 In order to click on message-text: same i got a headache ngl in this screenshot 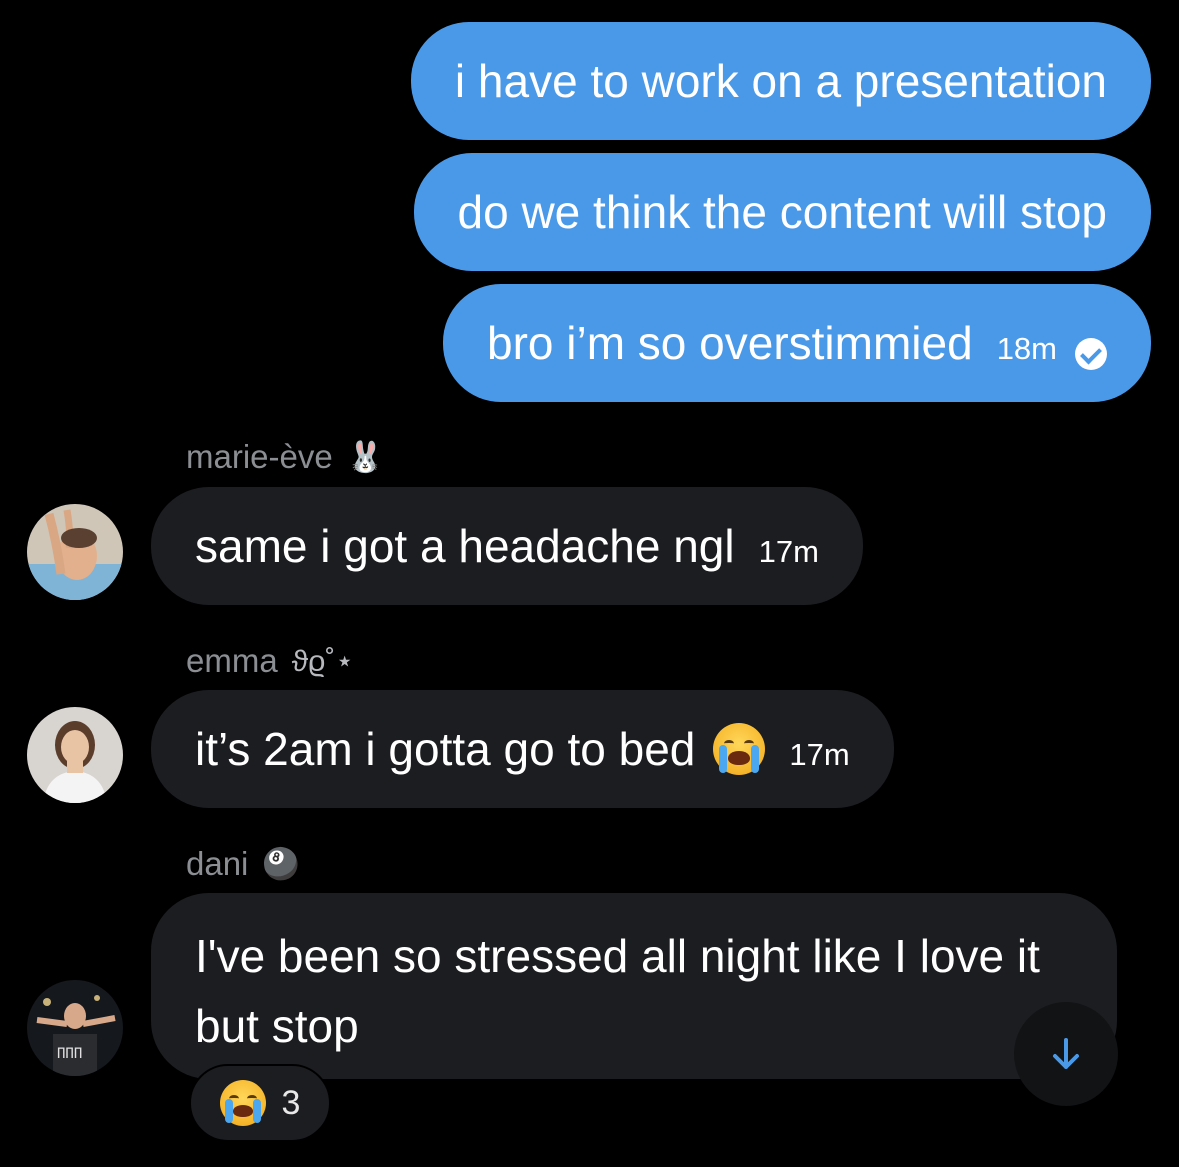, I will do `click(465, 545)`.